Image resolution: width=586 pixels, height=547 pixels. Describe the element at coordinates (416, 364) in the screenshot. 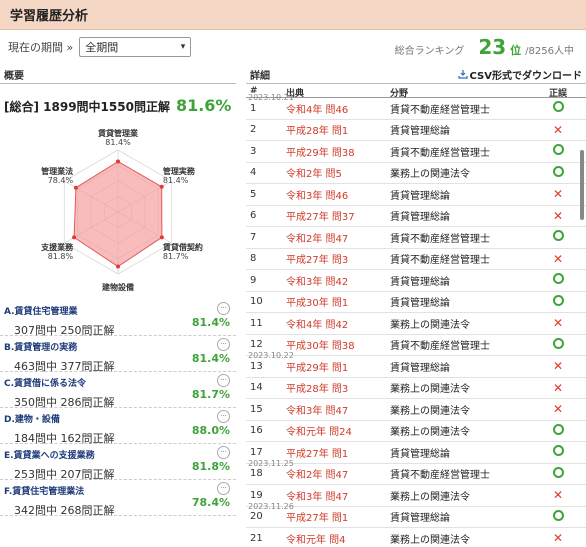

I see `table-row: 2023.10.22 13 平成29年 問1 賃貸管理総論 ✕` at that location.